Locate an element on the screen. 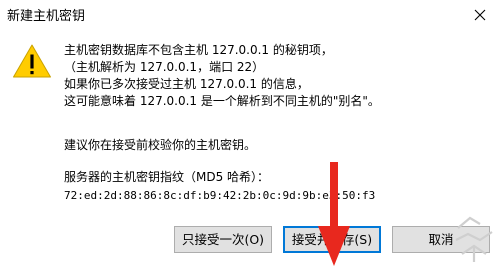 The width and height of the screenshot is (500, 268). red-pointer-arrow-icon is located at coordinates (334, 214).